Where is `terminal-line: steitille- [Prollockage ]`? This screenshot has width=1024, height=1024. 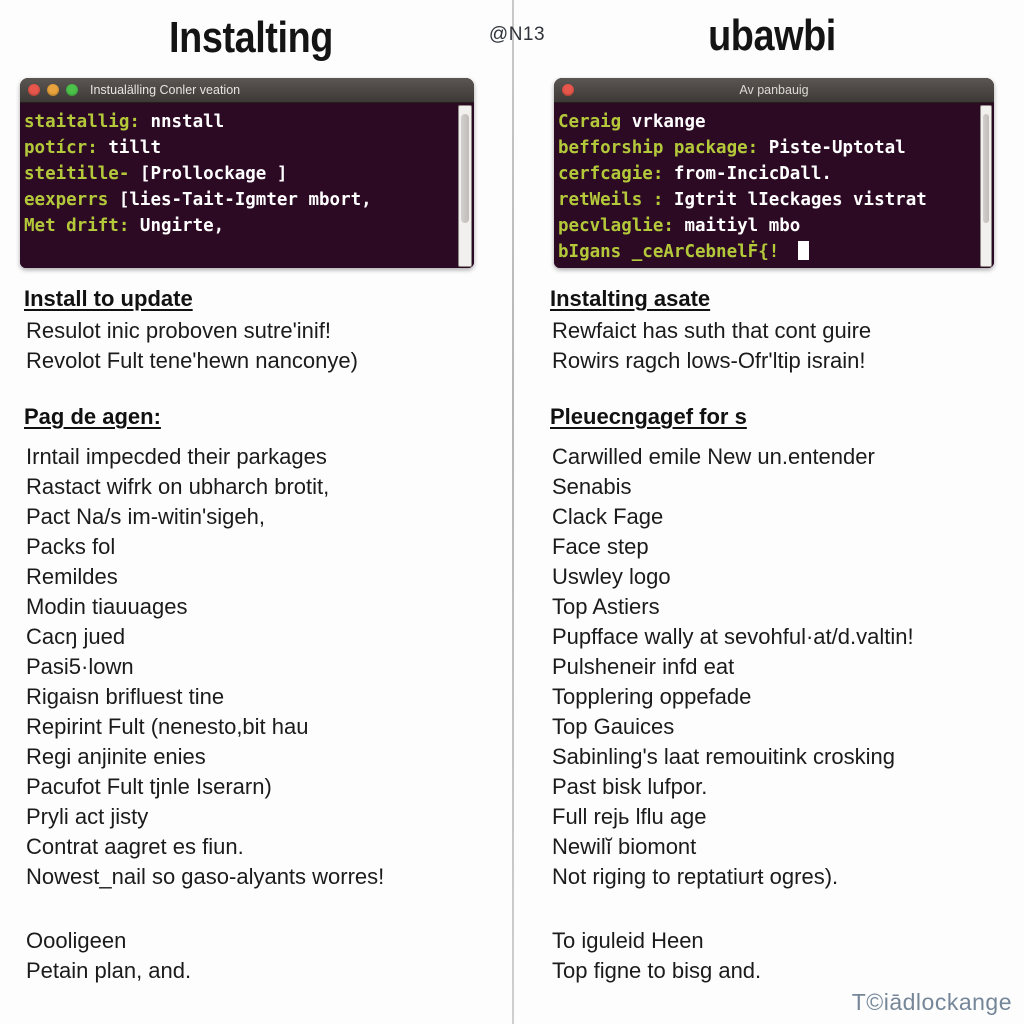 terminal-line: steitille- [Prollockage ] is located at coordinates (244, 174).